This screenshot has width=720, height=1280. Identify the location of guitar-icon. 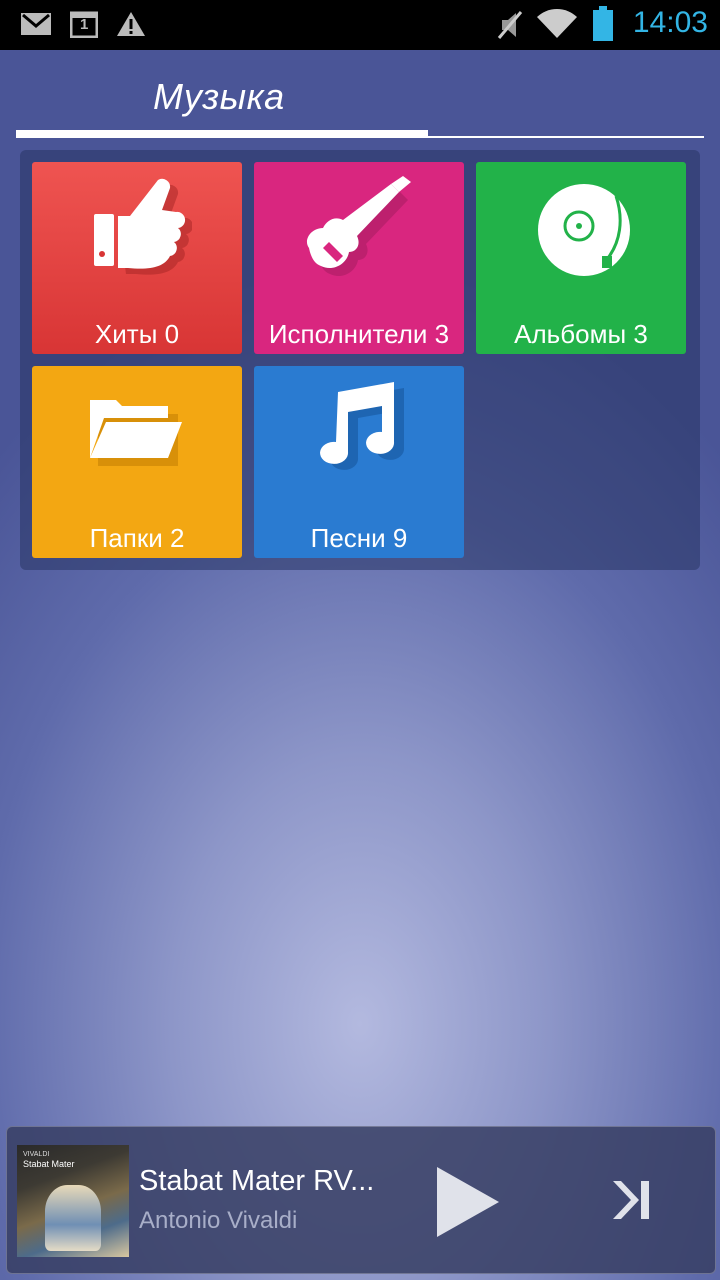
(358, 226).